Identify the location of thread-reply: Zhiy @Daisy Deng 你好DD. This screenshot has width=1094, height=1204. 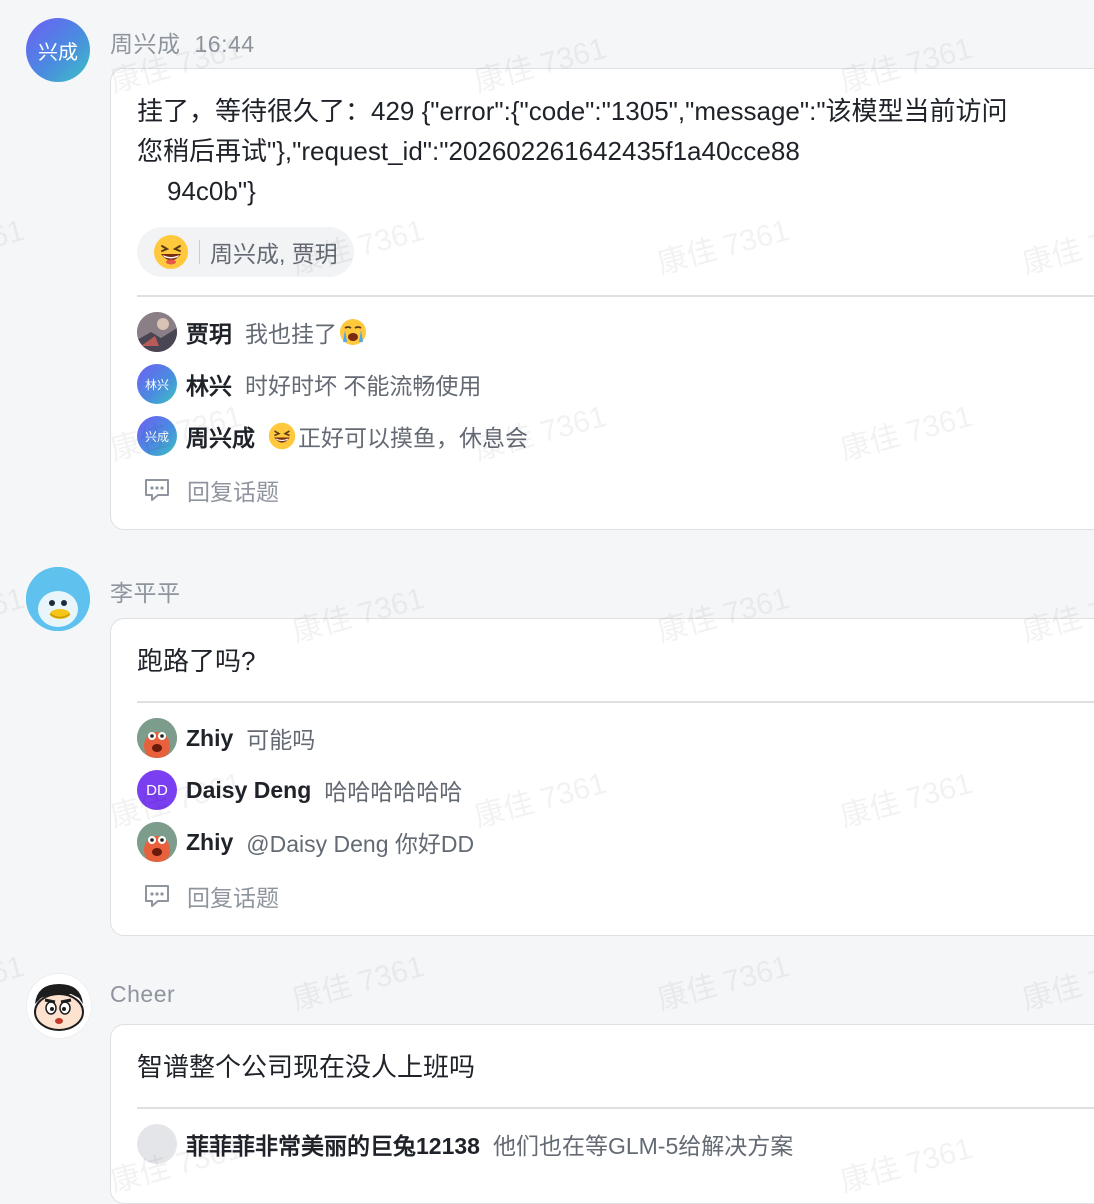
(305, 842).